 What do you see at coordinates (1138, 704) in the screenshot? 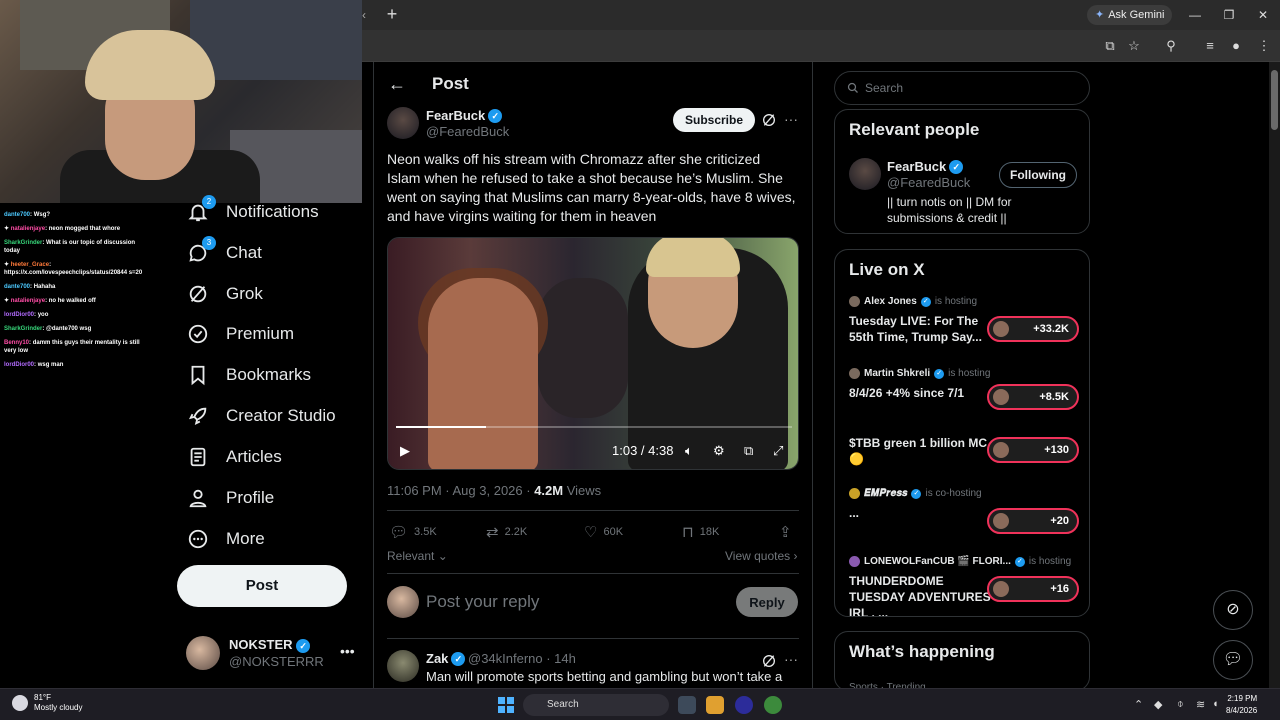
I see `tray-overflow-icon: ⌃` at bounding box center [1138, 704].